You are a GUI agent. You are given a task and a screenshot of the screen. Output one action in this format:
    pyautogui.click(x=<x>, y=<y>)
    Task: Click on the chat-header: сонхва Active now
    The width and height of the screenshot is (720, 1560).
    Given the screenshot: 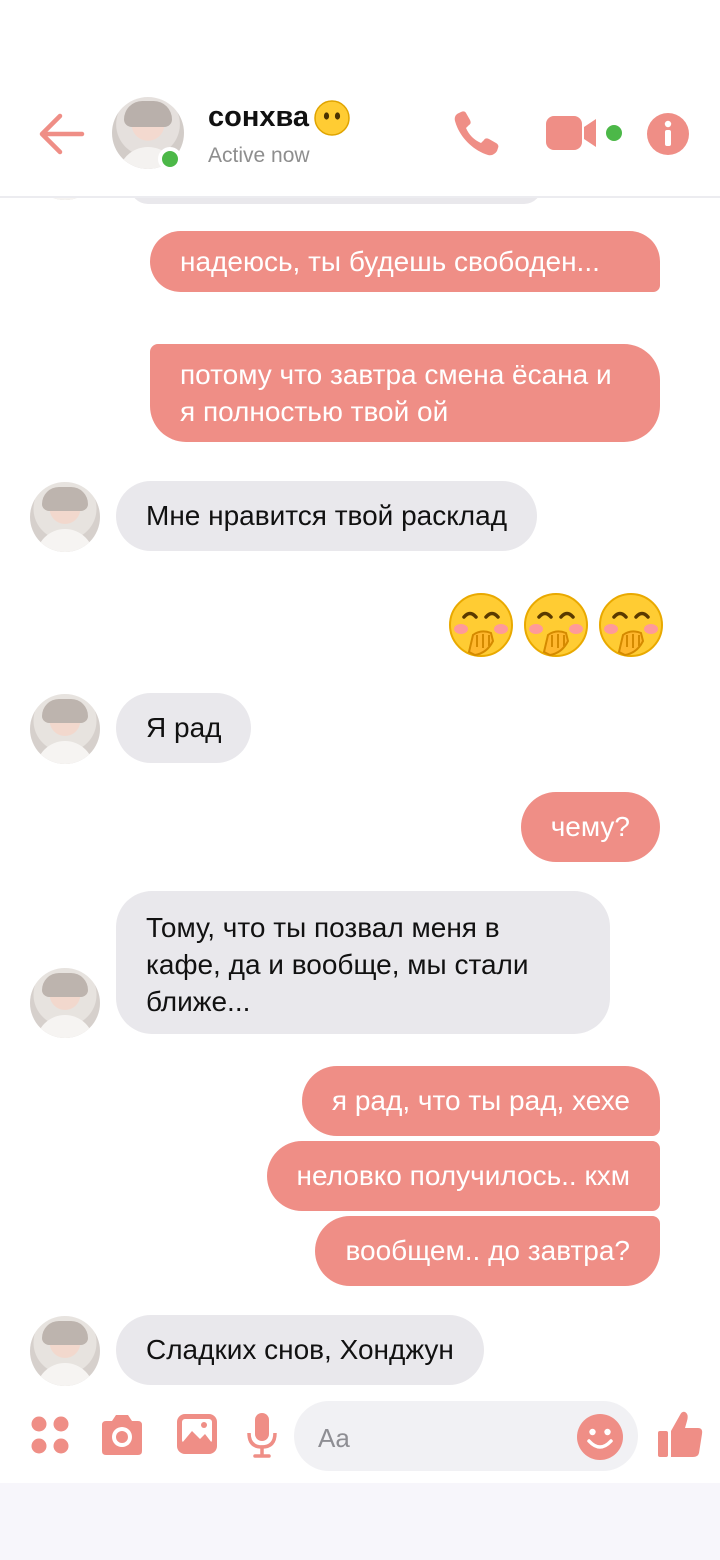 What is the action you would take?
    pyautogui.click(x=360, y=99)
    